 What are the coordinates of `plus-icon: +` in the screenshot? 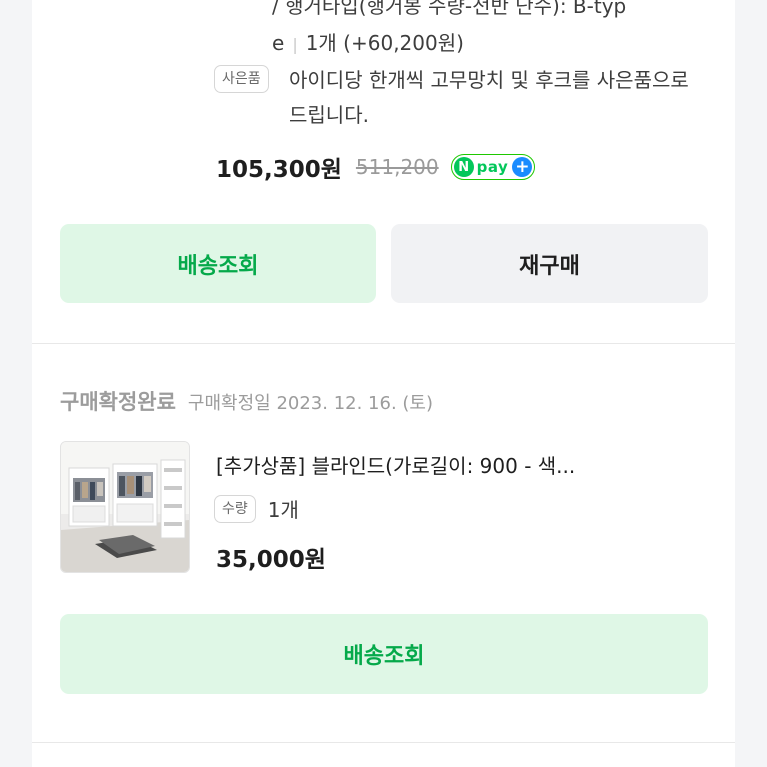 It's located at (522, 167).